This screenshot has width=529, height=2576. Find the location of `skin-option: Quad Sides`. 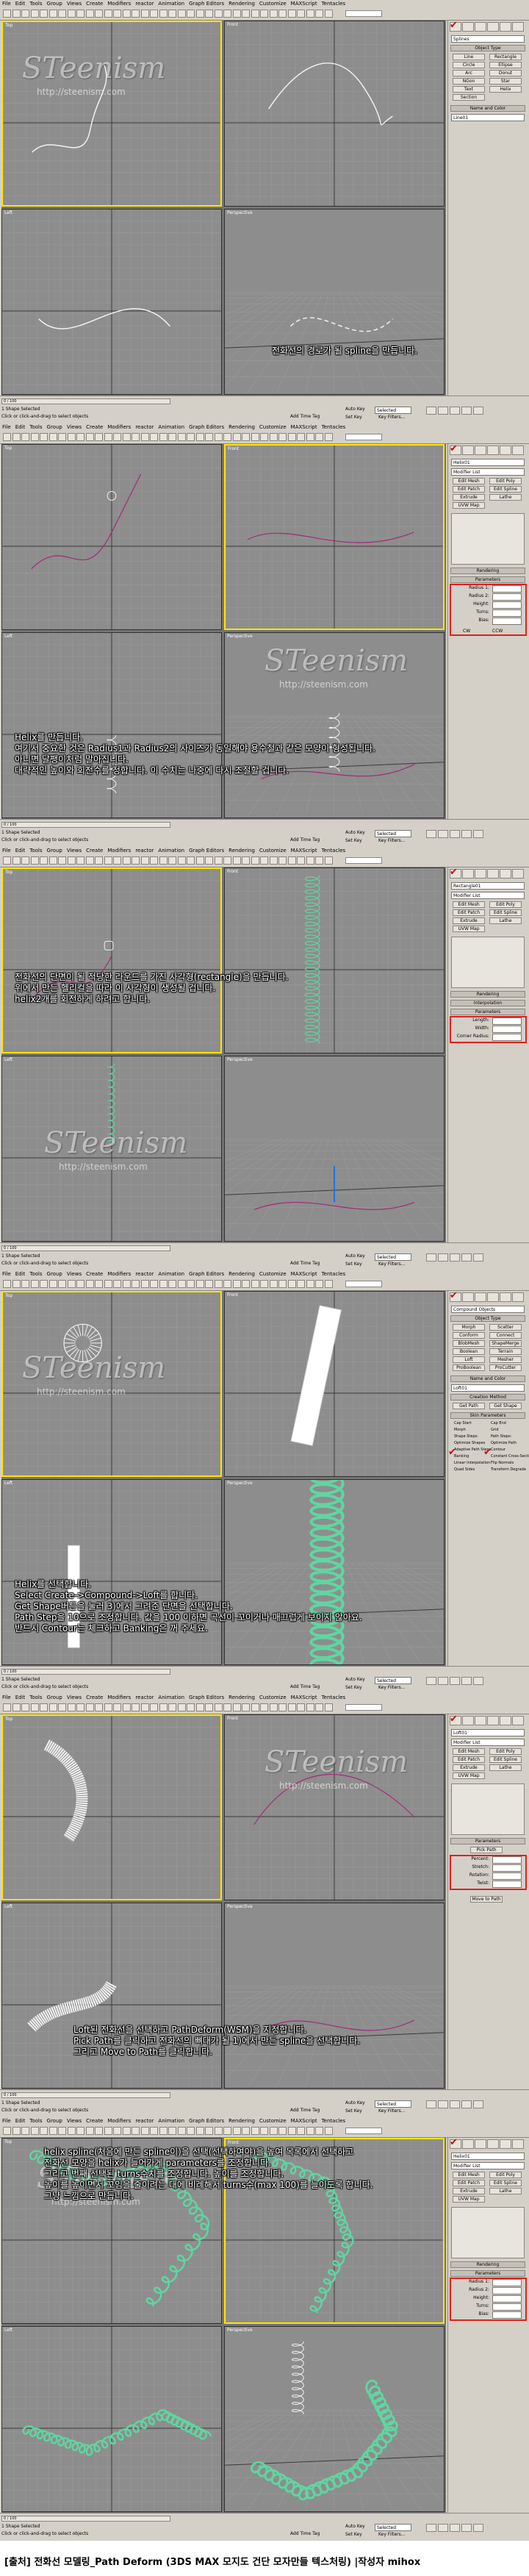

skin-option: Quad Sides is located at coordinates (464, 1469).